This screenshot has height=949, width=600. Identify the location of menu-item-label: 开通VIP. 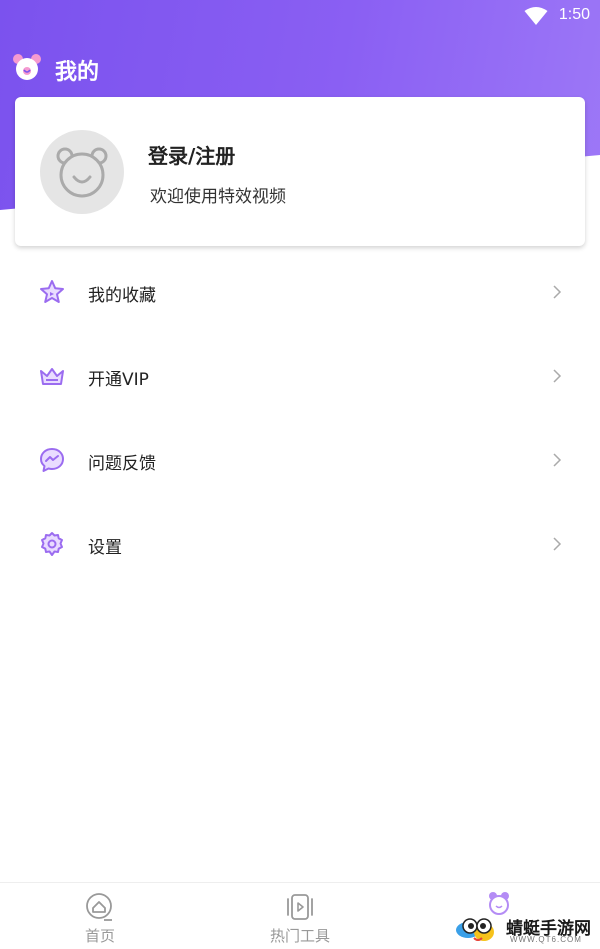
(118, 380).